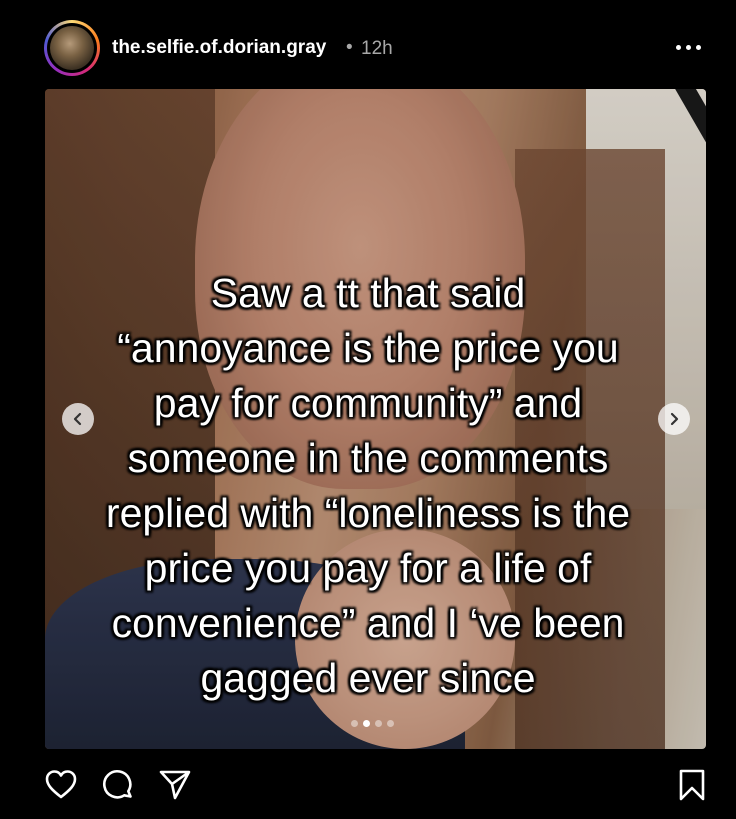  I want to click on carousel-next-button, so click(674, 419).